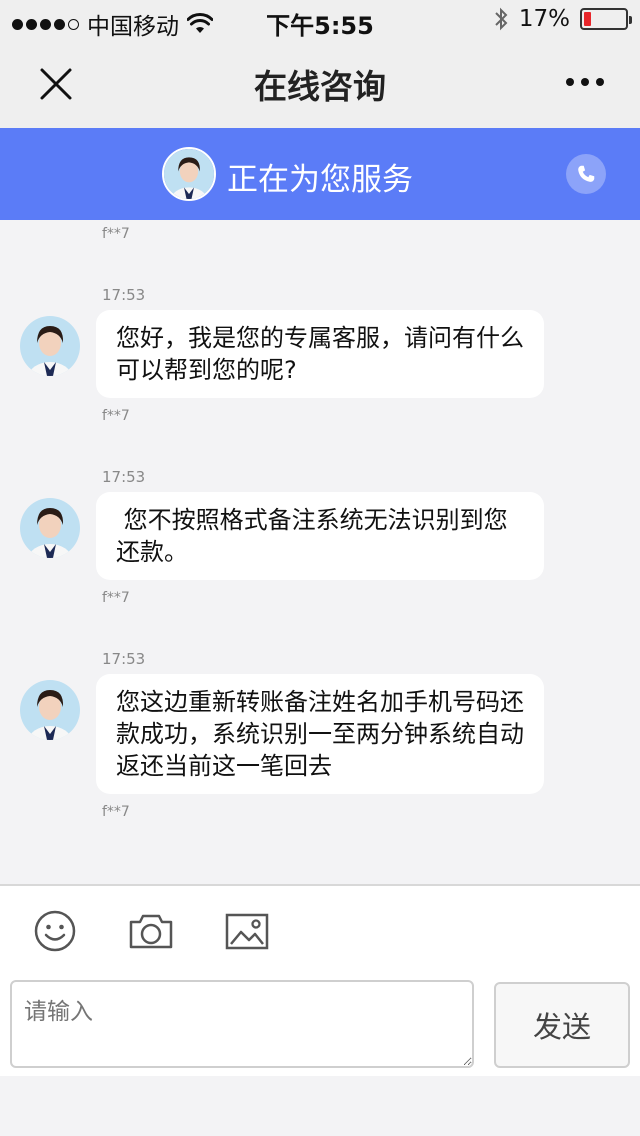 The height and width of the screenshot is (1136, 640). What do you see at coordinates (320, 536) in the screenshot?
I see `message-bubble: 您不按照格式备注系统无法识别到您还款。` at bounding box center [320, 536].